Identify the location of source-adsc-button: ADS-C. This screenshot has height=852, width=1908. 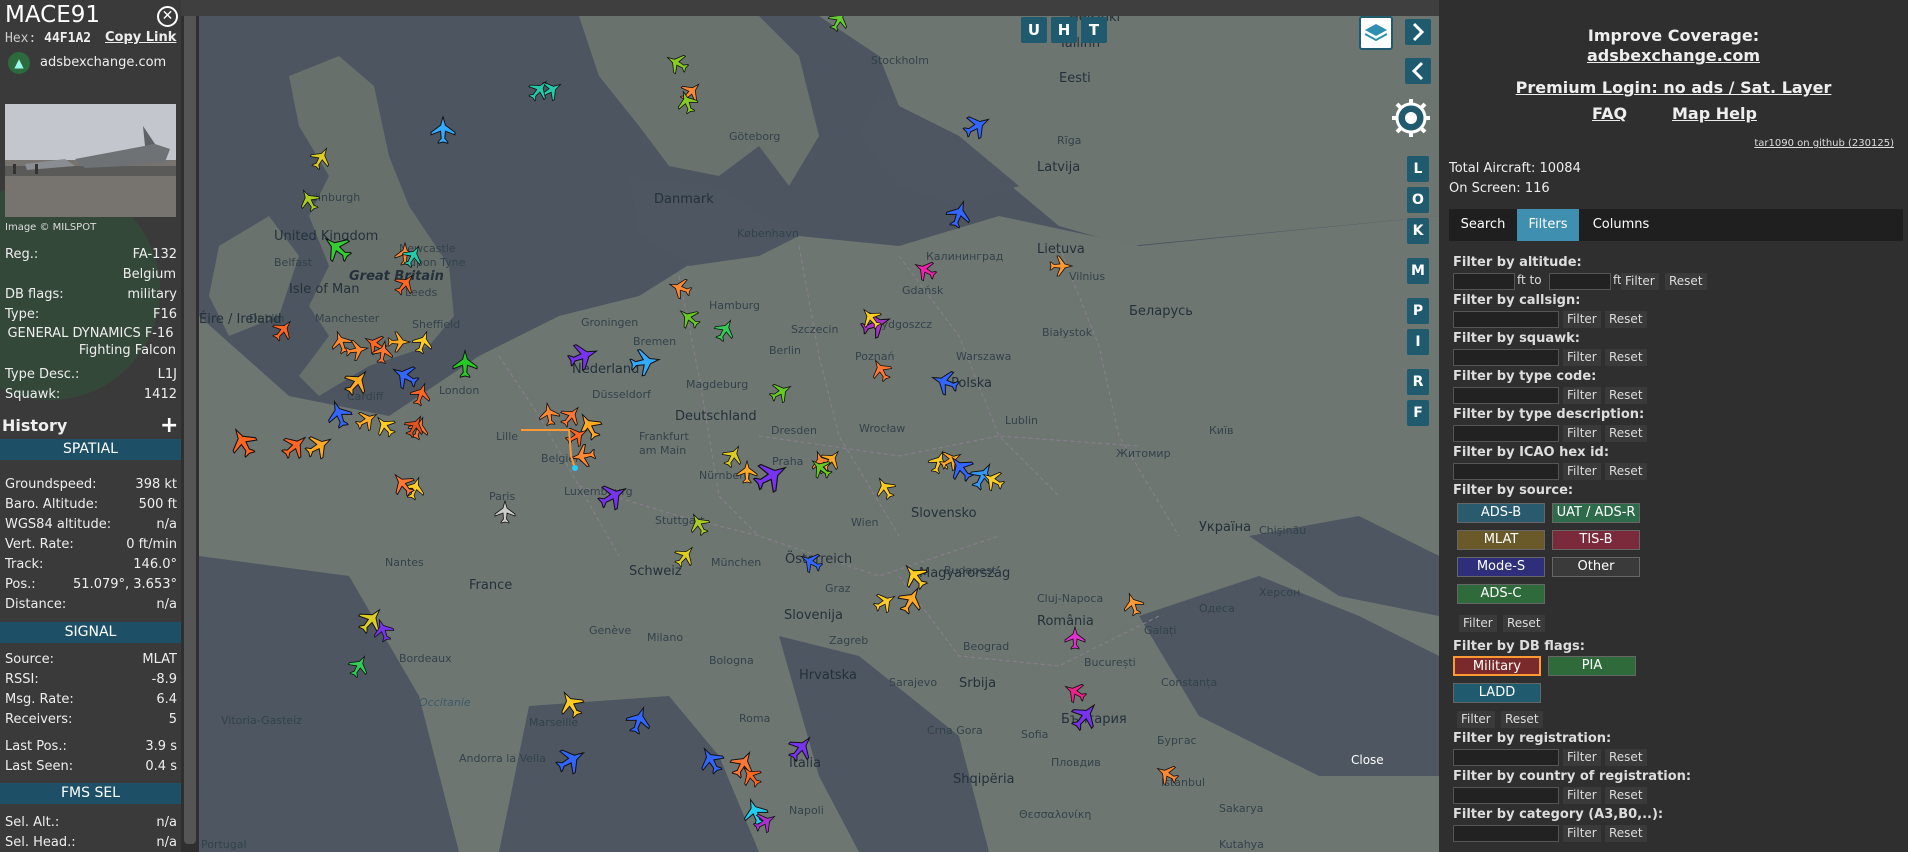
(1501, 594).